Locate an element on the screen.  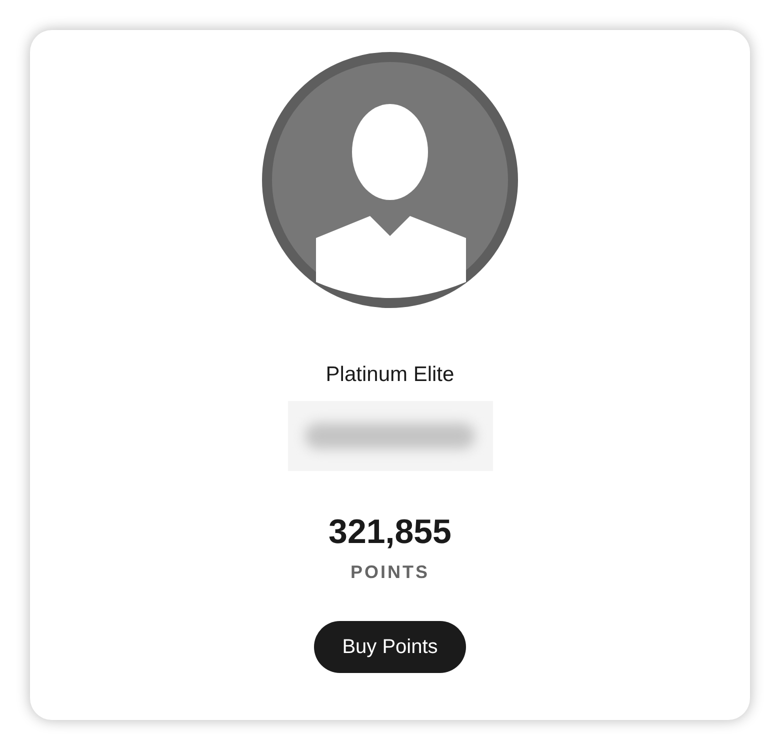
points-value: 321,855 is located at coordinates (390, 532).